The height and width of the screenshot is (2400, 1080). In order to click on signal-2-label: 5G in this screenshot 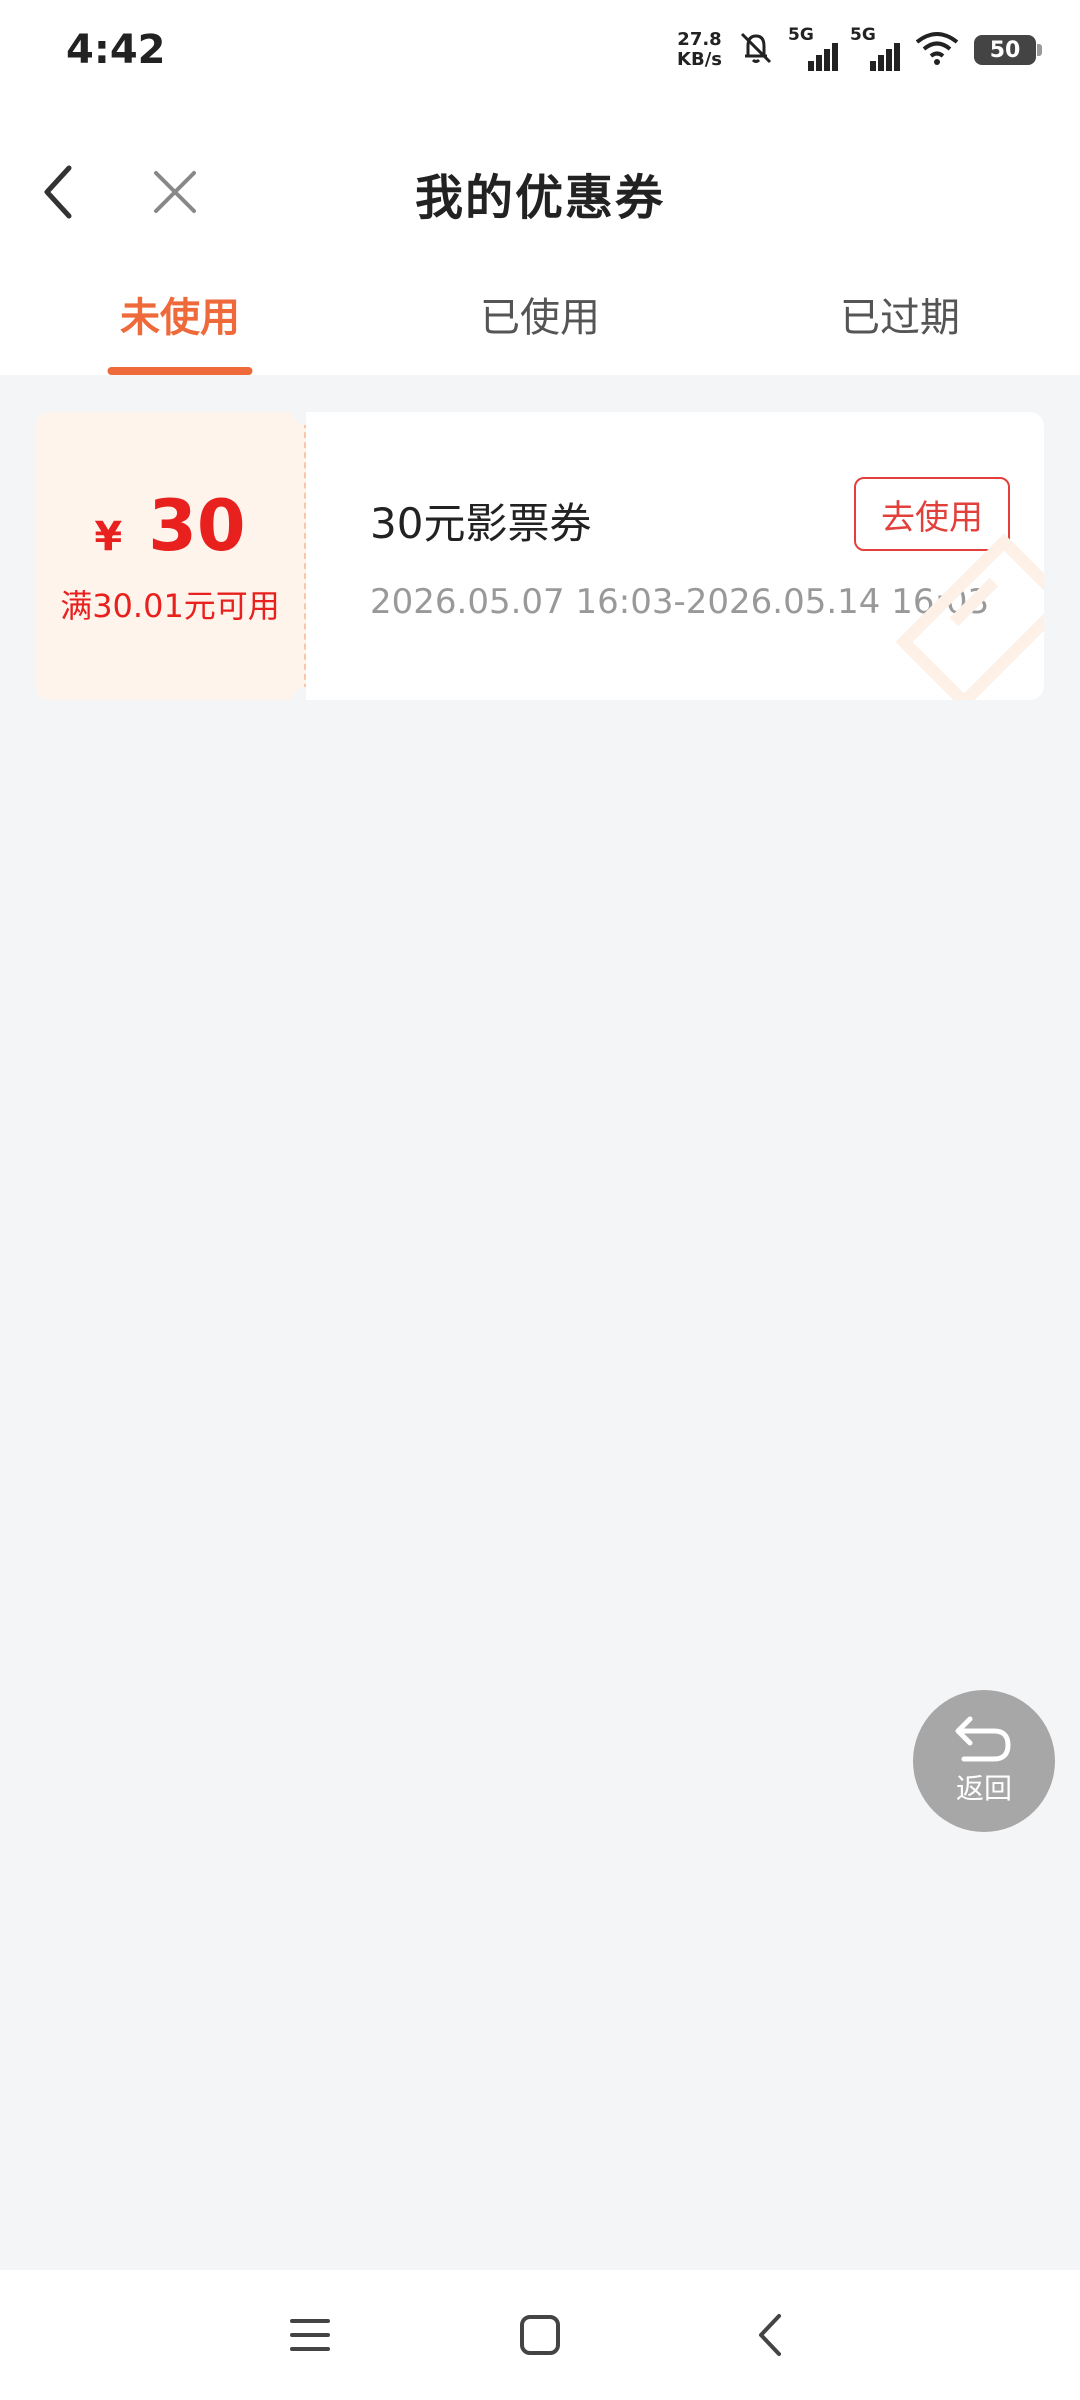, I will do `click(863, 35)`.